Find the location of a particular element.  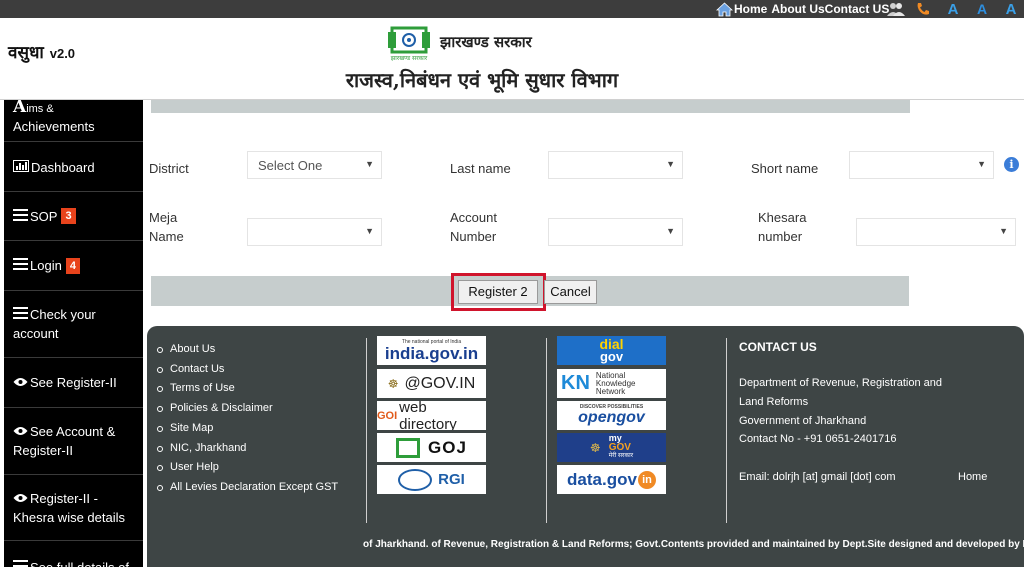

font-decrease-icon: A is located at coordinates (1011, 9).